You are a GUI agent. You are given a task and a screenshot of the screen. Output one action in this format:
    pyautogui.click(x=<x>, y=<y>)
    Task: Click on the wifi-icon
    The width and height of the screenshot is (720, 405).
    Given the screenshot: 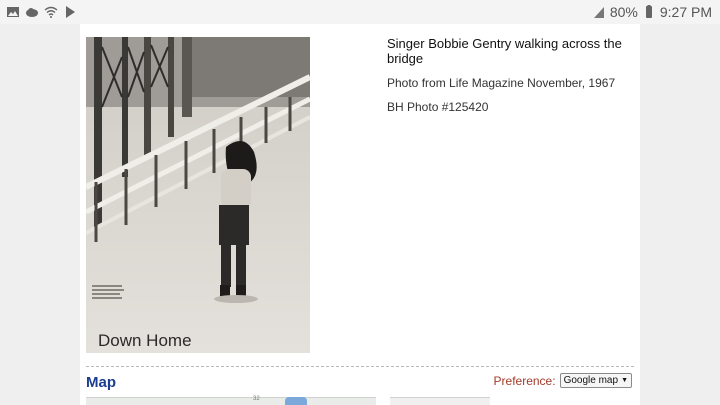 What is the action you would take?
    pyautogui.click(x=51, y=12)
    